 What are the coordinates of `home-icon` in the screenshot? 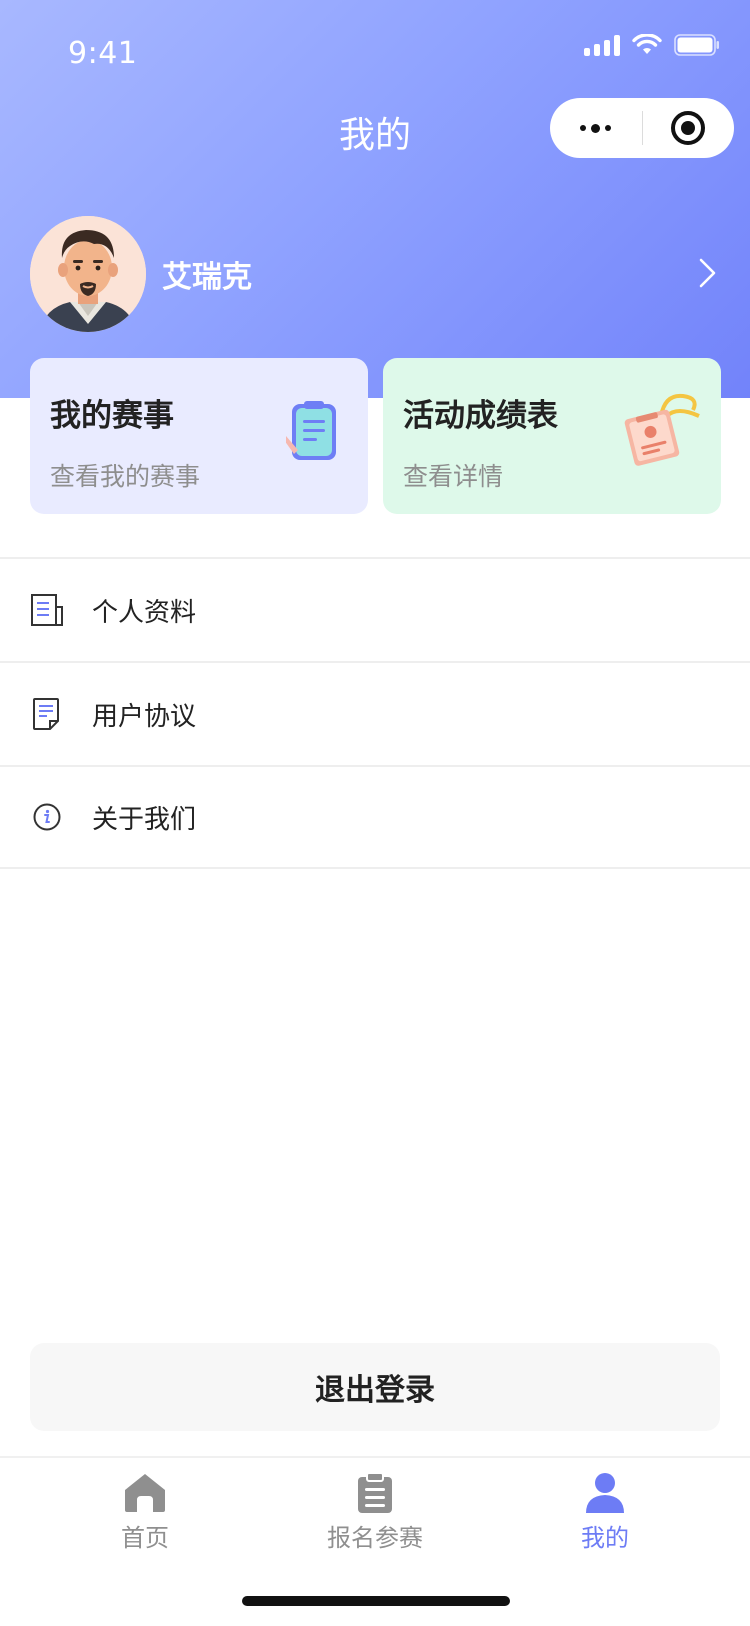 It's located at (145, 1493).